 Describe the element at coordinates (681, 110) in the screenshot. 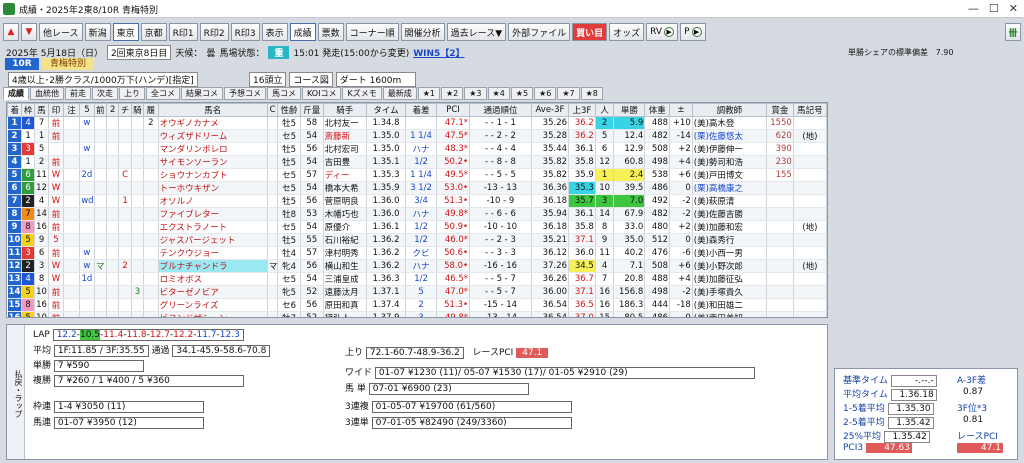

I see `column-header: ±` at that location.